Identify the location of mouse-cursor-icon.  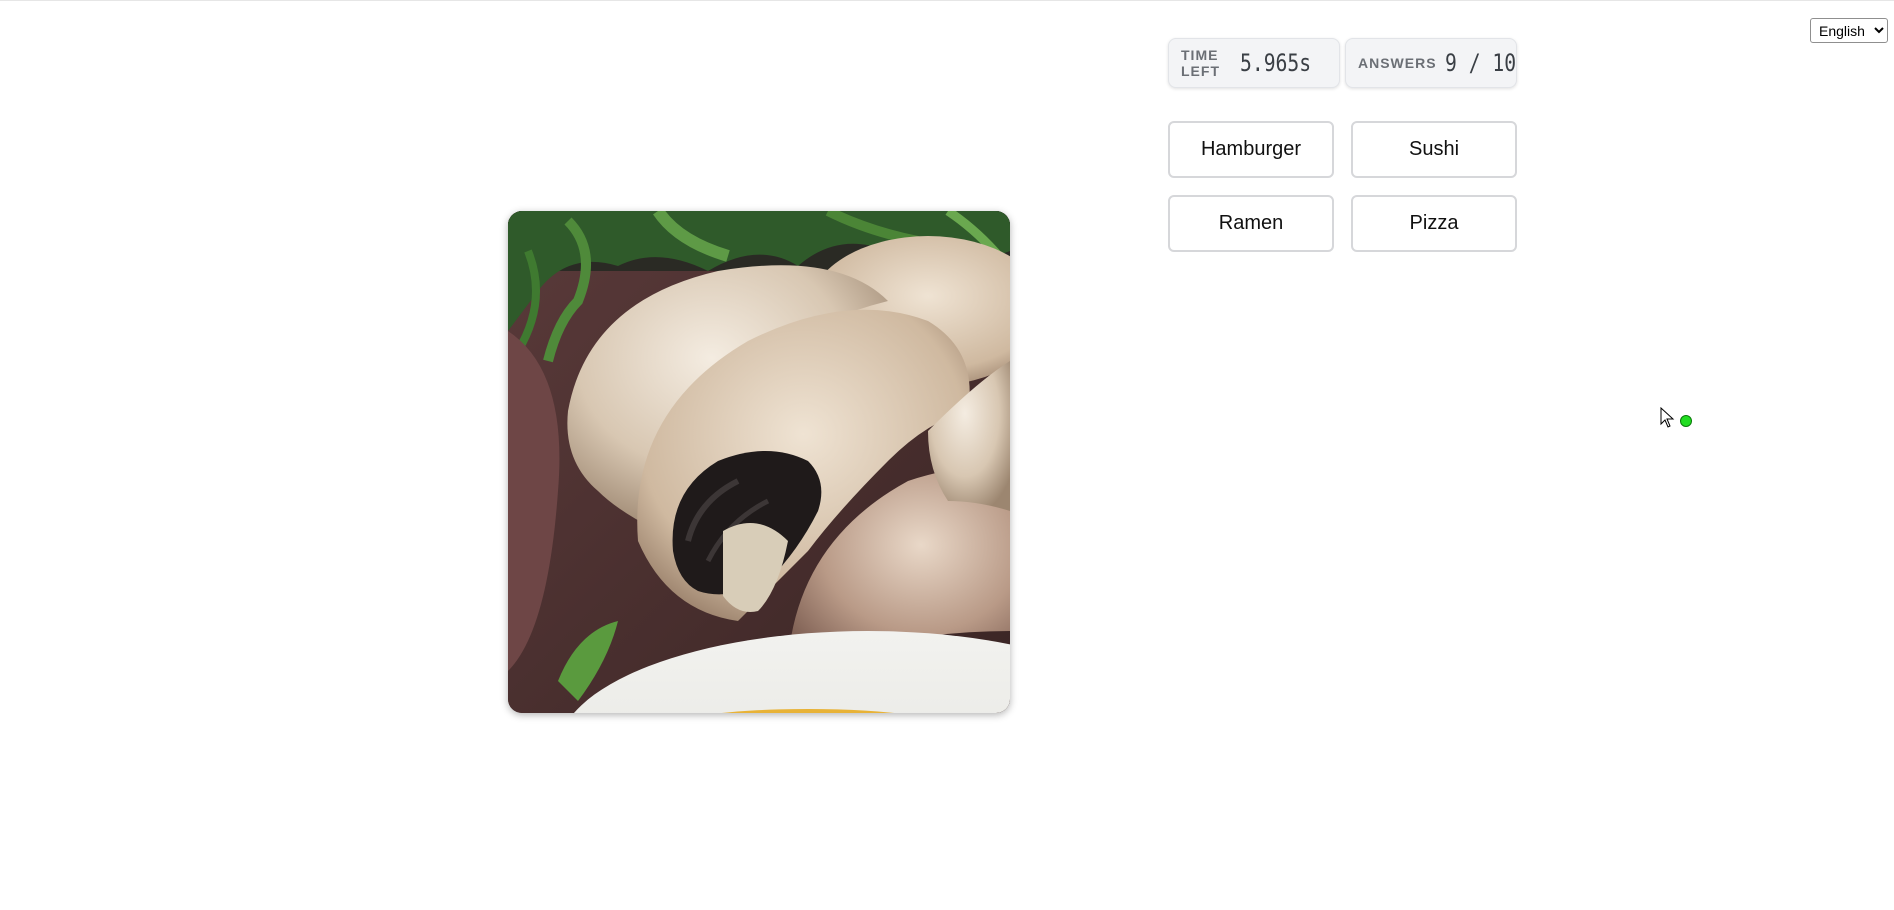
(1667, 417).